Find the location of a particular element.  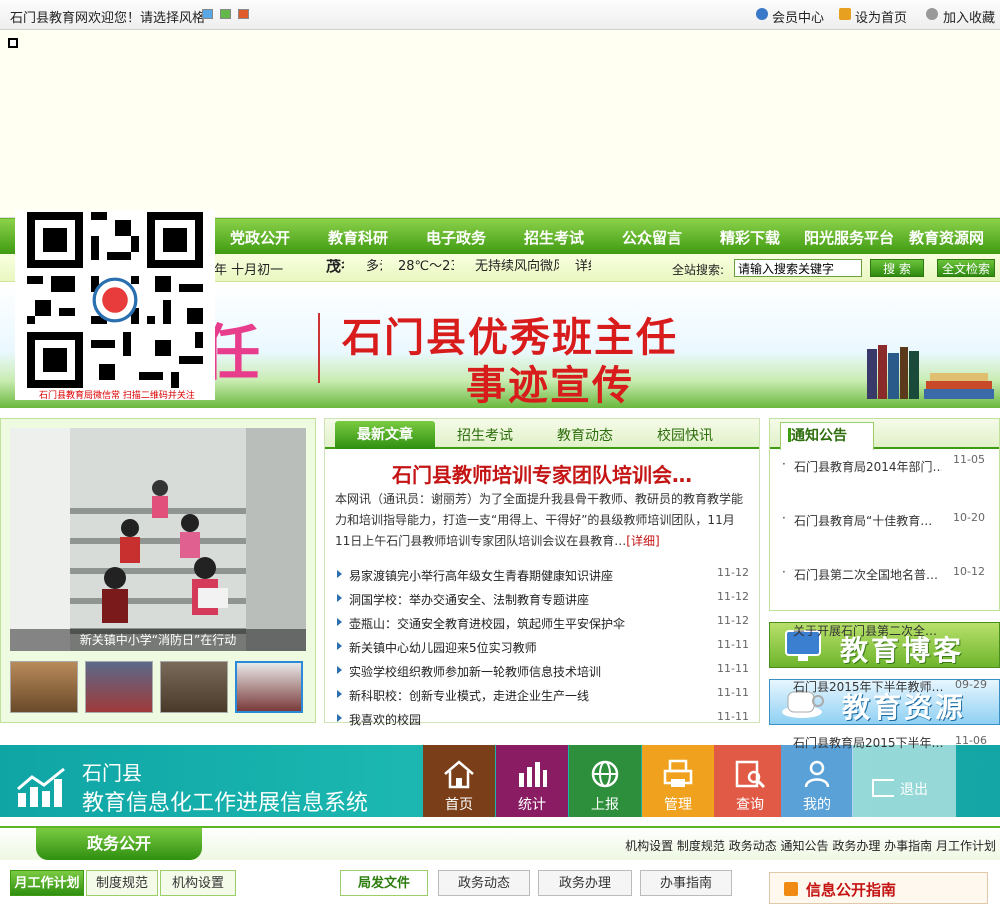

news-title: 洞国学校：举办交通安全、法制教育专题讲座 is located at coordinates (469, 600).